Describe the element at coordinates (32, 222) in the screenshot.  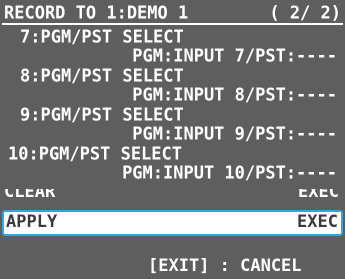
I see `apply-label: APPLY` at that location.